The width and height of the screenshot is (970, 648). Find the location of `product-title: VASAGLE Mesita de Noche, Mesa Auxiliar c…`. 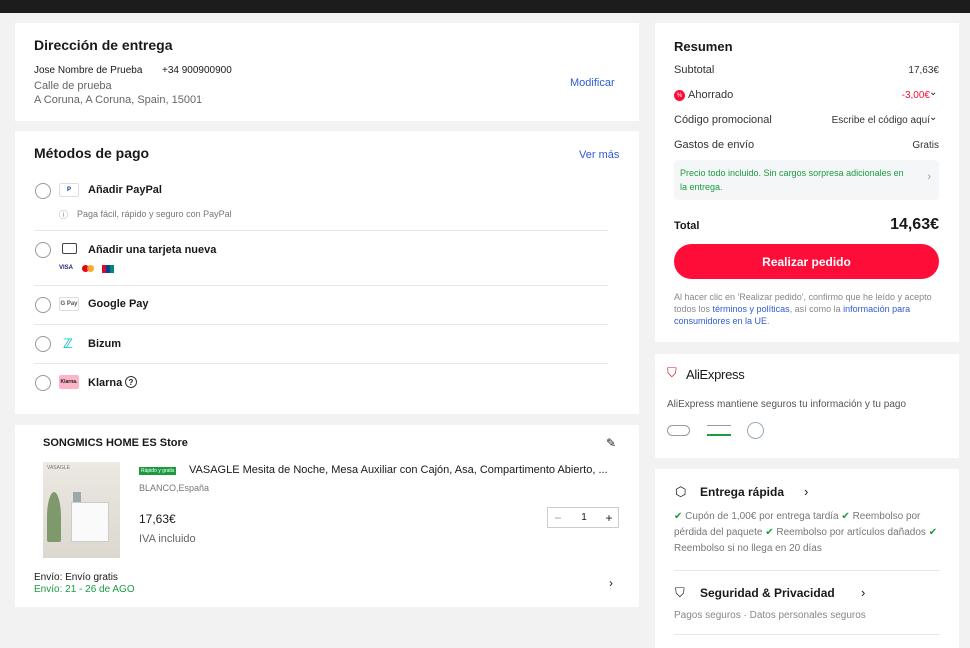

product-title: VASAGLE Mesita de Noche, Mesa Auxiliar c… is located at coordinates (404, 470).